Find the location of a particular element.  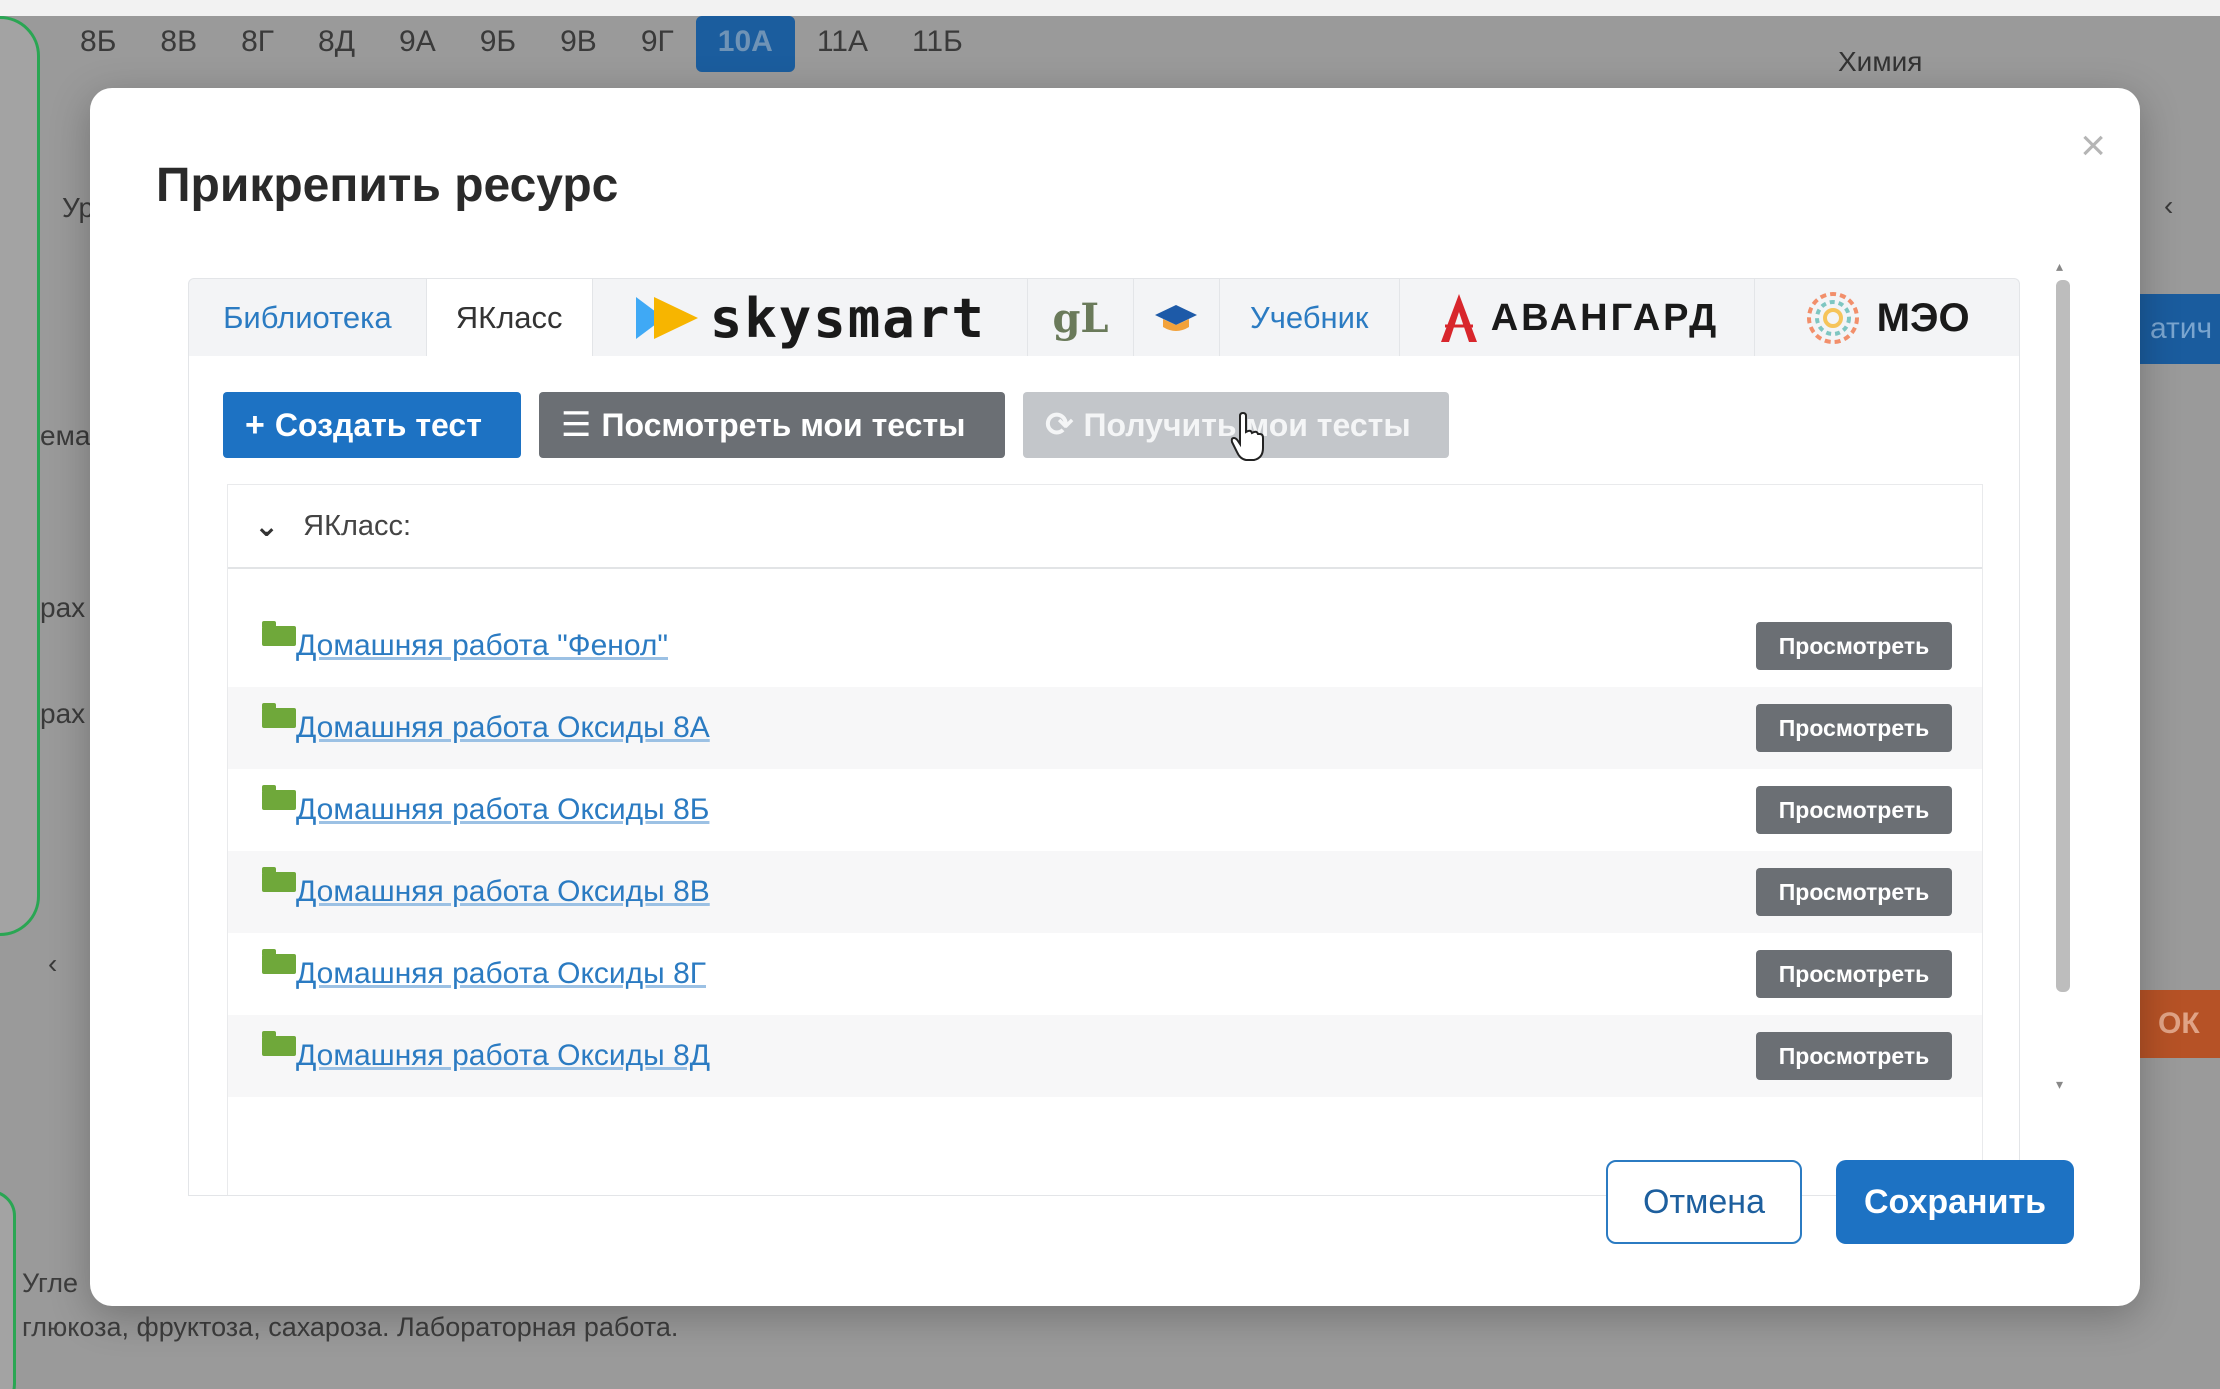

list-item: Домашняя работа Оксиды 8В Просмотреть is located at coordinates (1105, 892).